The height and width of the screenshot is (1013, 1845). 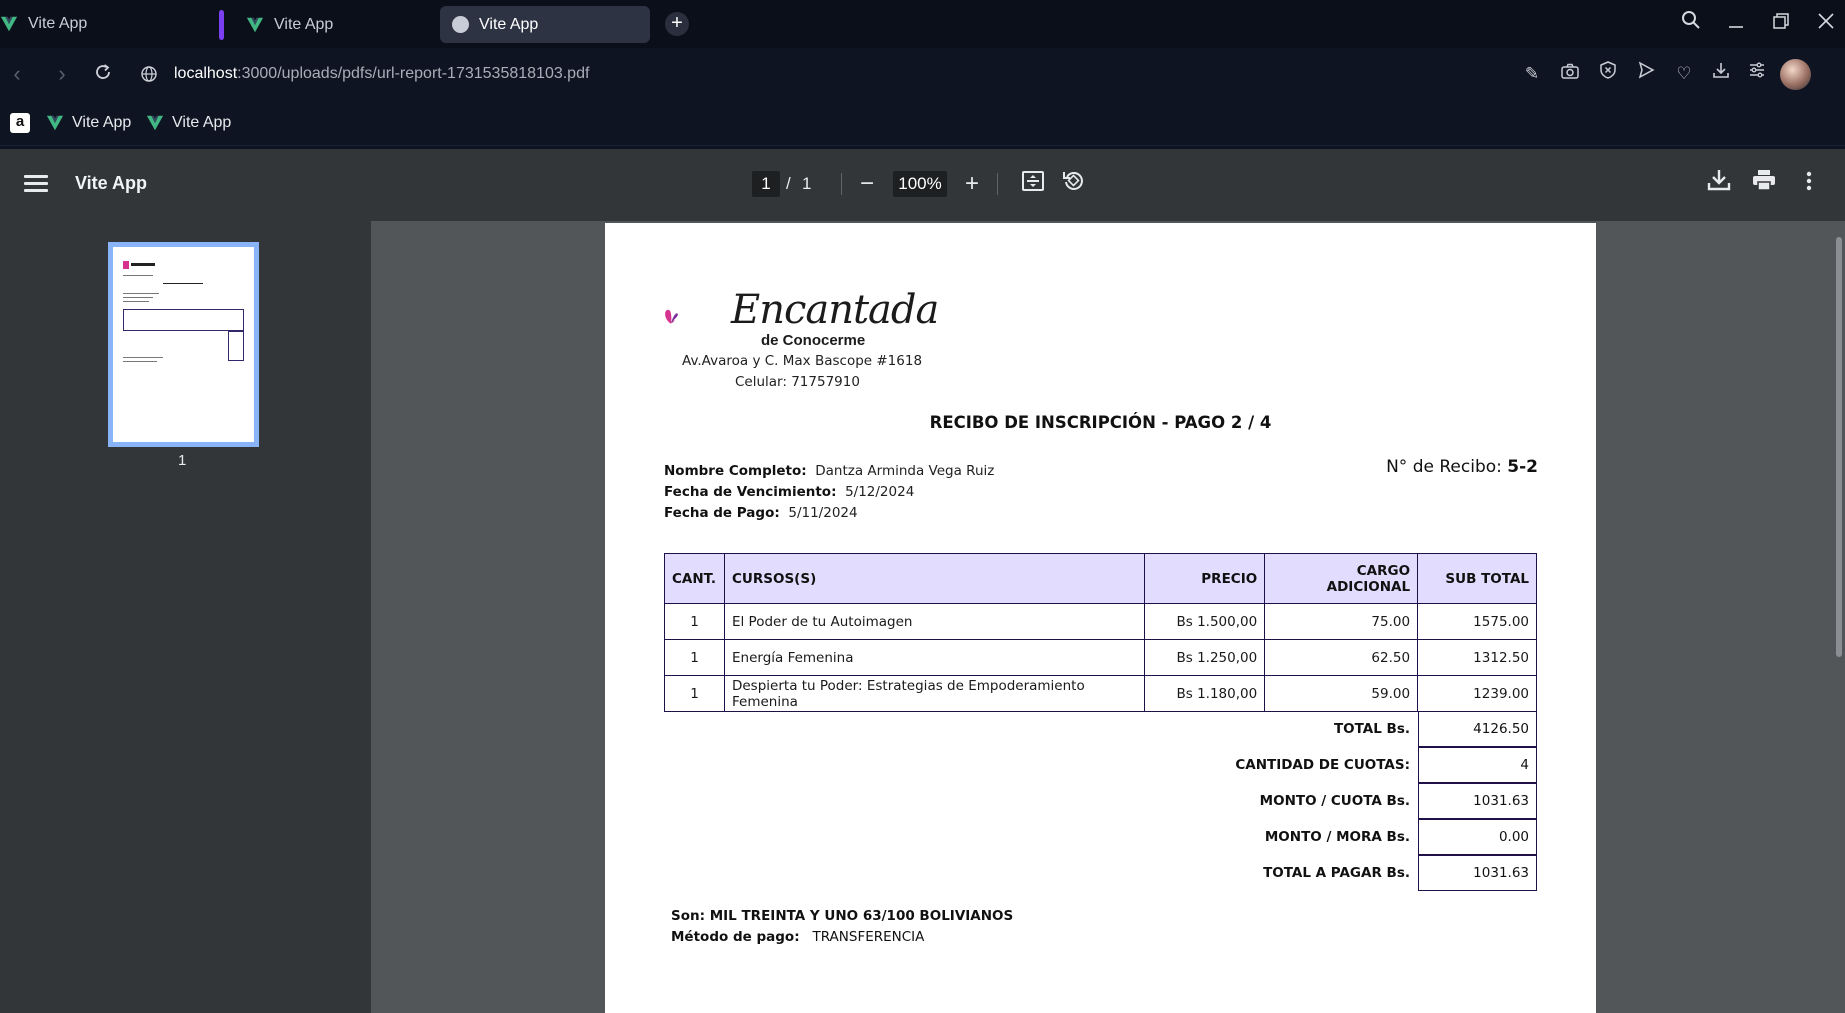 What do you see at coordinates (183, 344) in the screenshot?
I see `page-thumbnail` at bounding box center [183, 344].